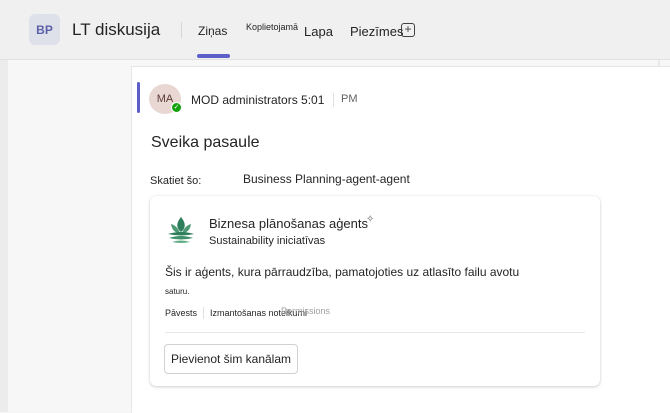 Image resolution: width=670 pixels, height=413 pixels. What do you see at coordinates (213, 56) in the screenshot?
I see `active-tab-indicator` at bounding box center [213, 56].